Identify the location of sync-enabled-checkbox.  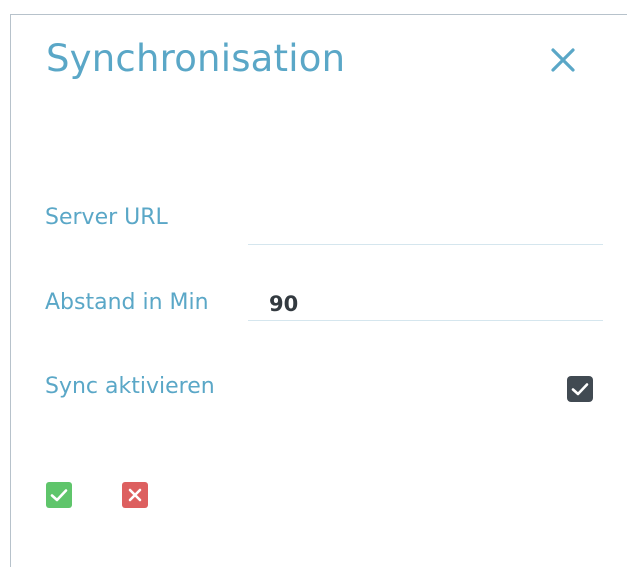
(580, 389).